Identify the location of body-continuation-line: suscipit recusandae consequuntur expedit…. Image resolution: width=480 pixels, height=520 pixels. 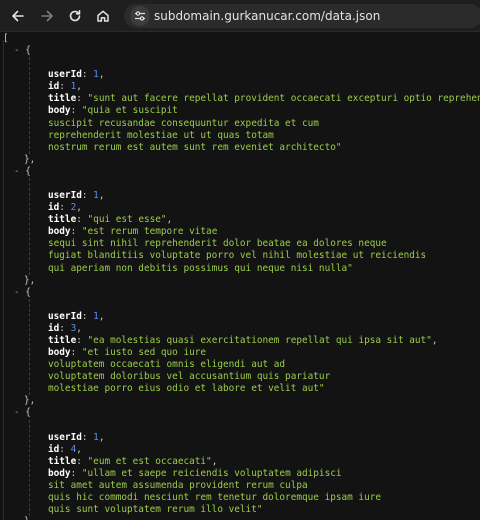
(183, 124).